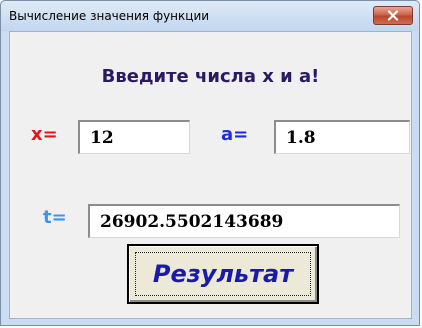  Describe the element at coordinates (134, 137) in the screenshot. I see `x-input: 12` at that location.